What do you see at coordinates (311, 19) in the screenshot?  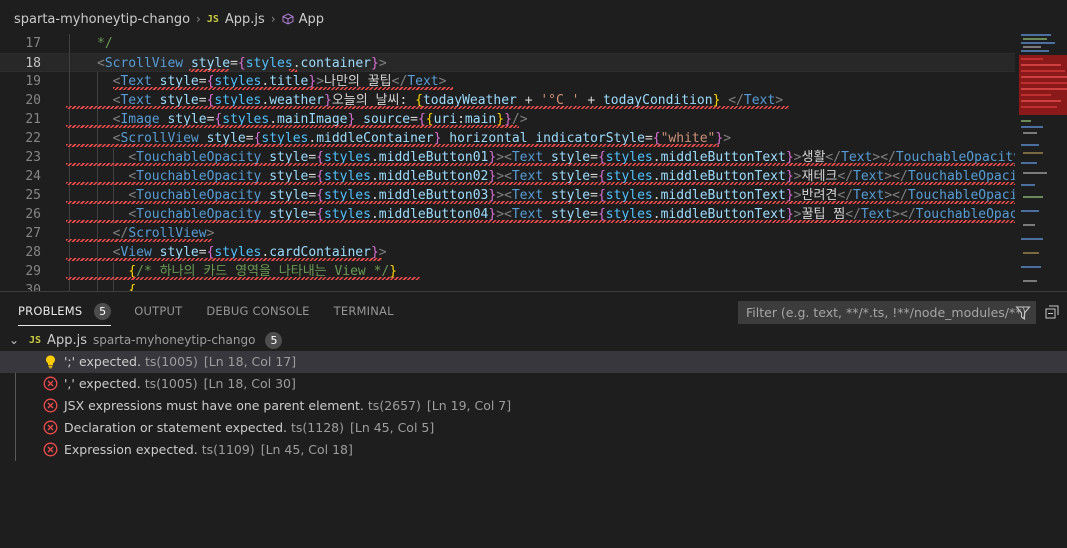 I see `breadcrumb-symbol: App` at bounding box center [311, 19].